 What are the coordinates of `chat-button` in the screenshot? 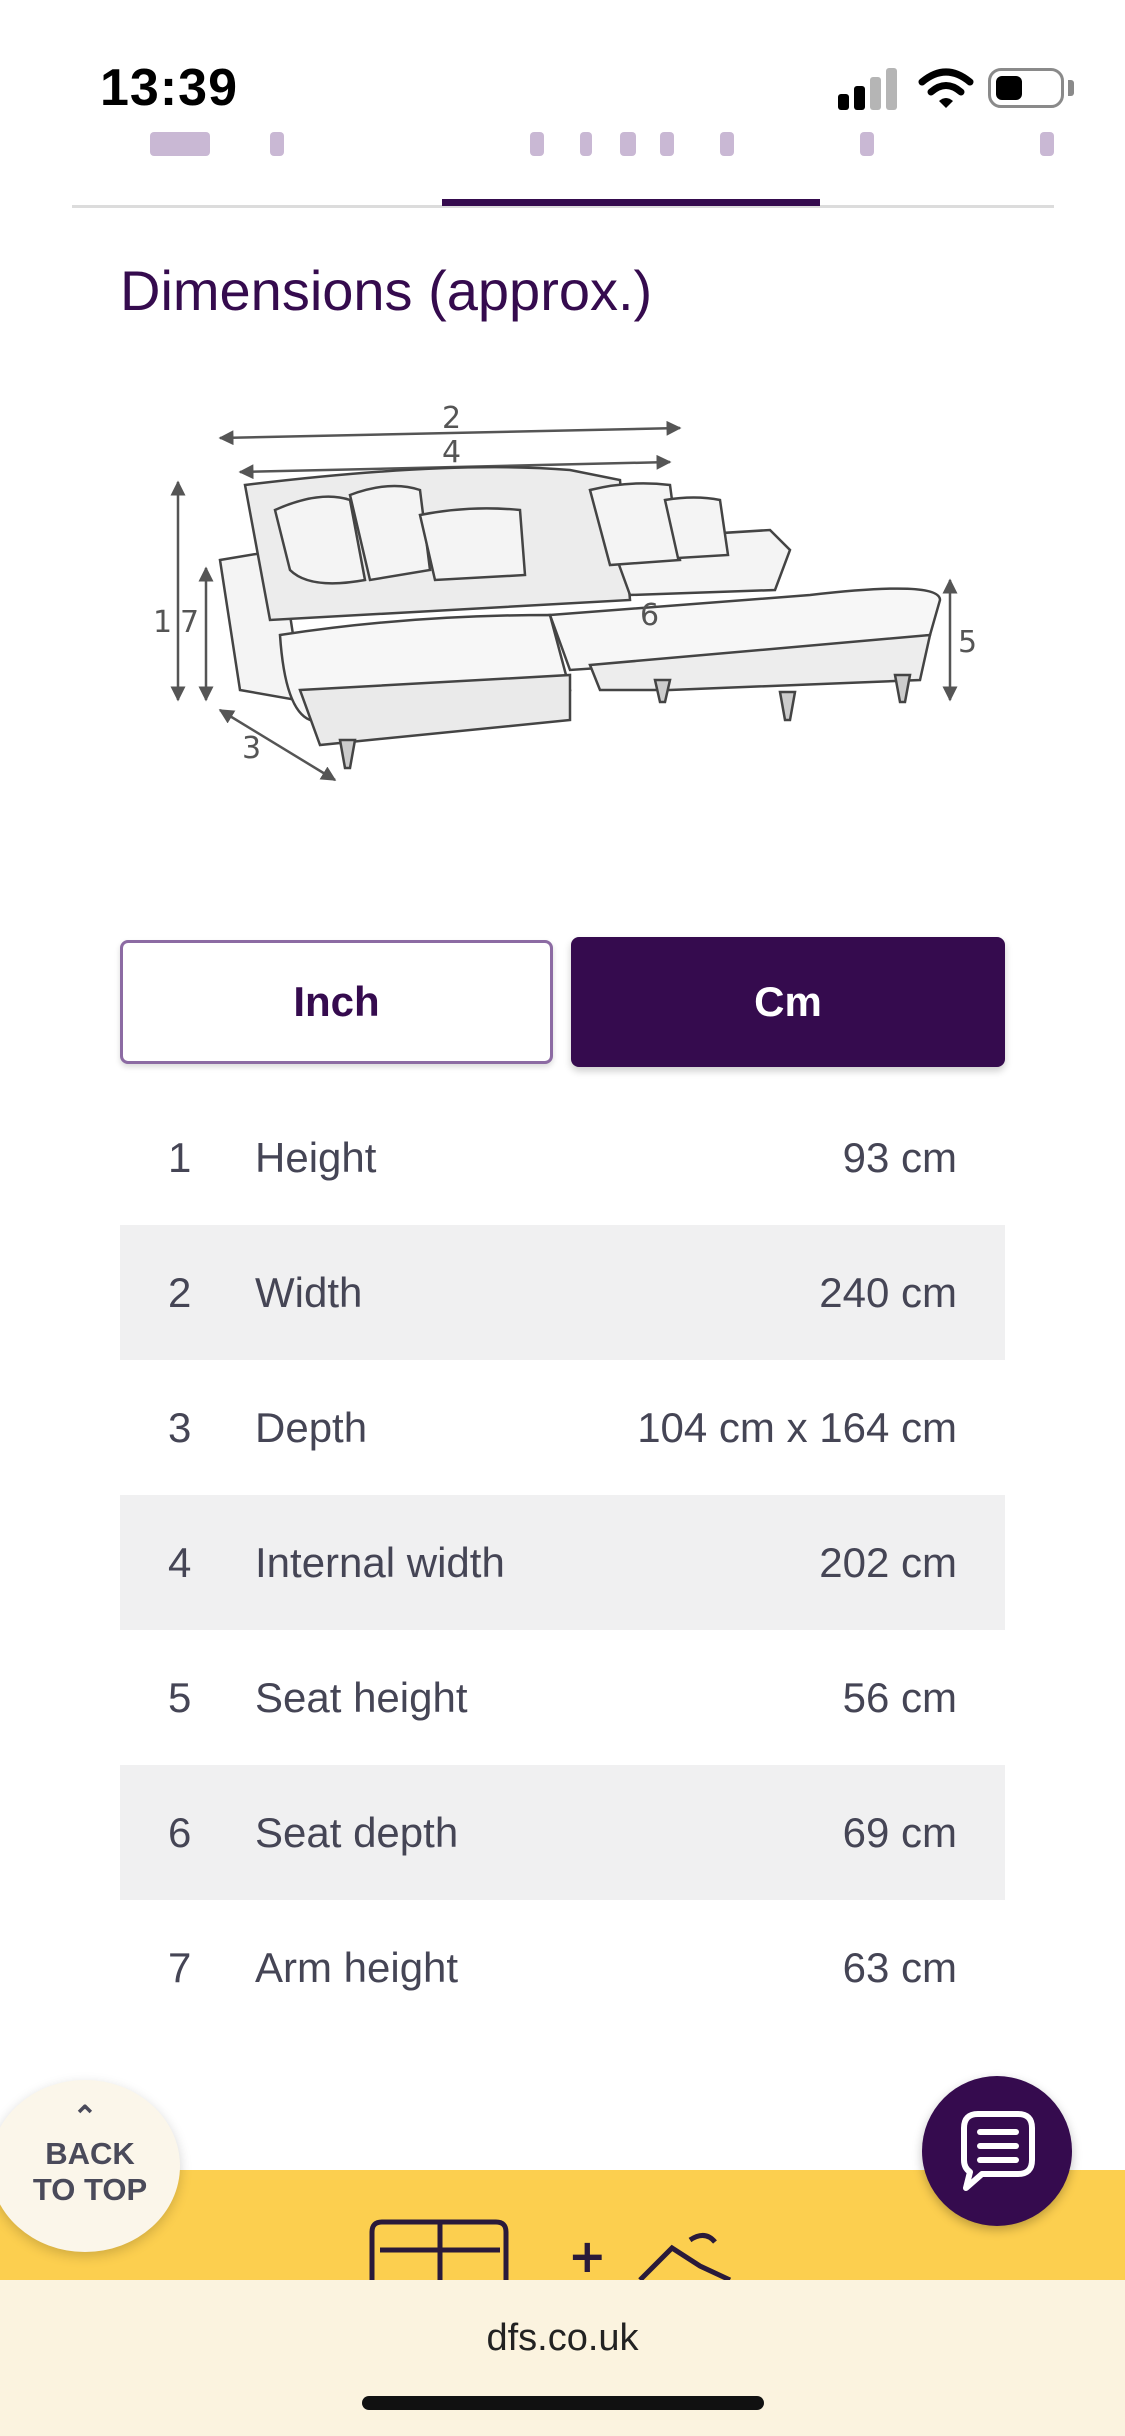 It's located at (997, 2151).